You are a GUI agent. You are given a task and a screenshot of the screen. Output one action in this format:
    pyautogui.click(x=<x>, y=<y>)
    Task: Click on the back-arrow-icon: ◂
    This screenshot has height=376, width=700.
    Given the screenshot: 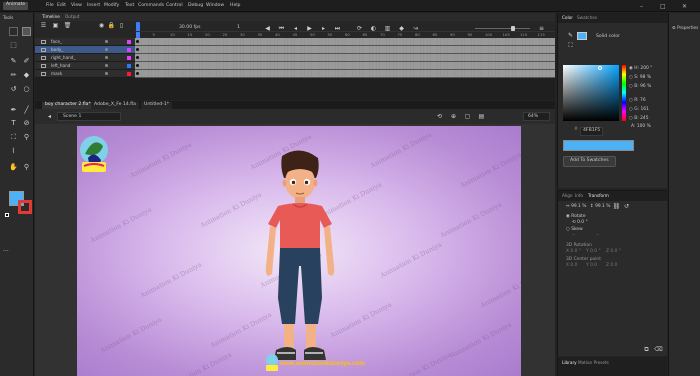 What is the action you would take?
    pyautogui.click(x=49, y=116)
    